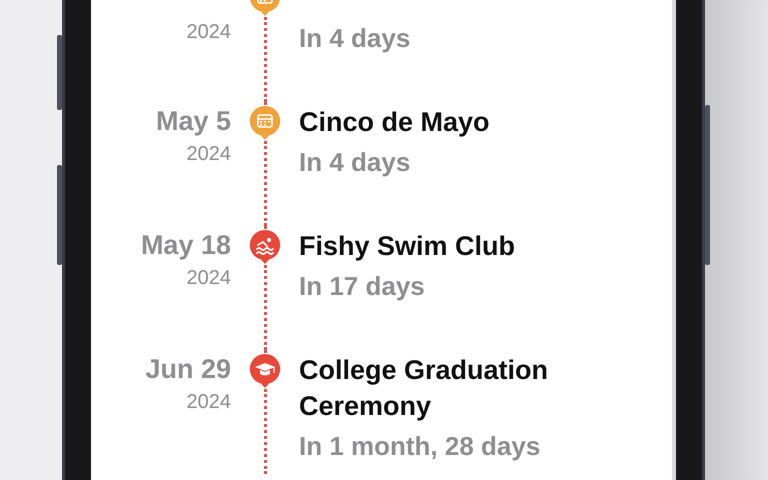 Image resolution: width=768 pixels, height=480 pixels. I want to click on event-title: College Graduation Ceremony, so click(424, 388).